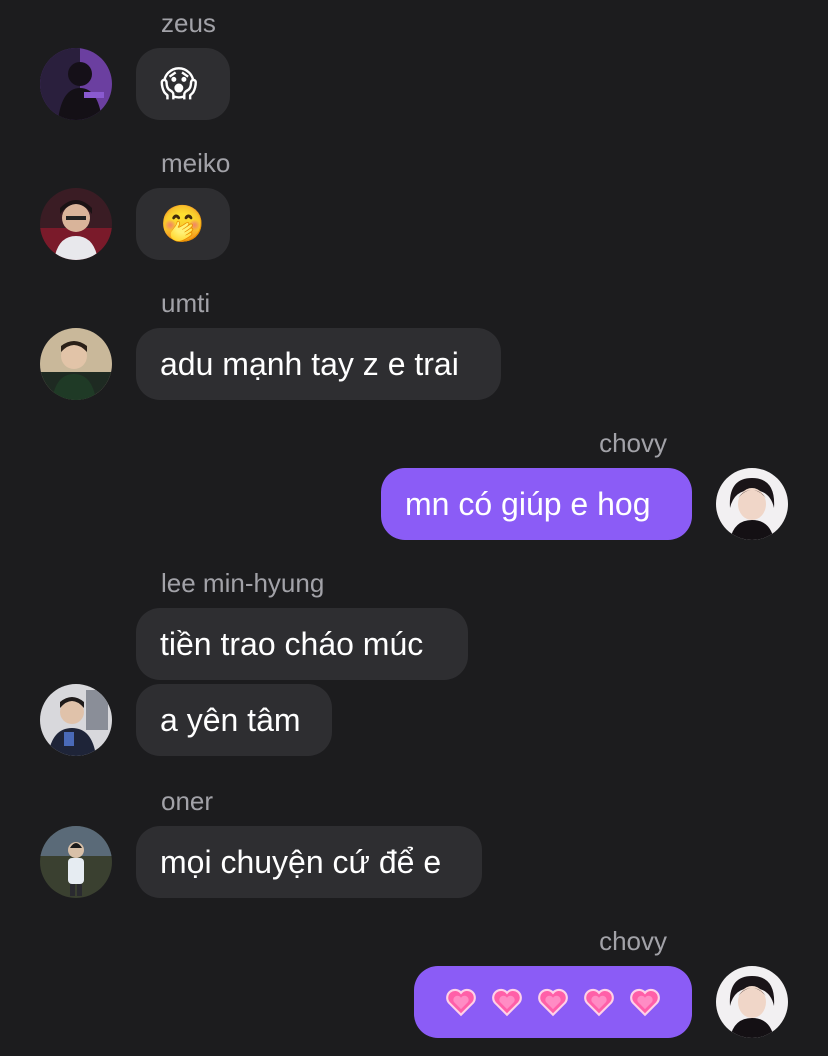  What do you see at coordinates (187, 801) in the screenshot?
I see `sender-name: oner` at bounding box center [187, 801].